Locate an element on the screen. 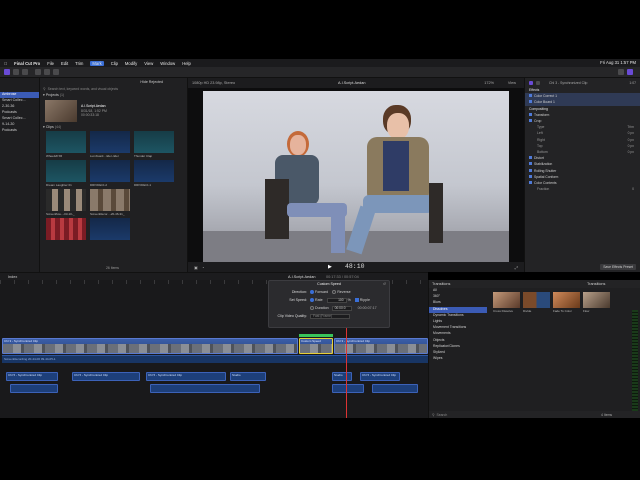  clip-thumbnail: Thunder Clap is located at coordinates (154, 144).